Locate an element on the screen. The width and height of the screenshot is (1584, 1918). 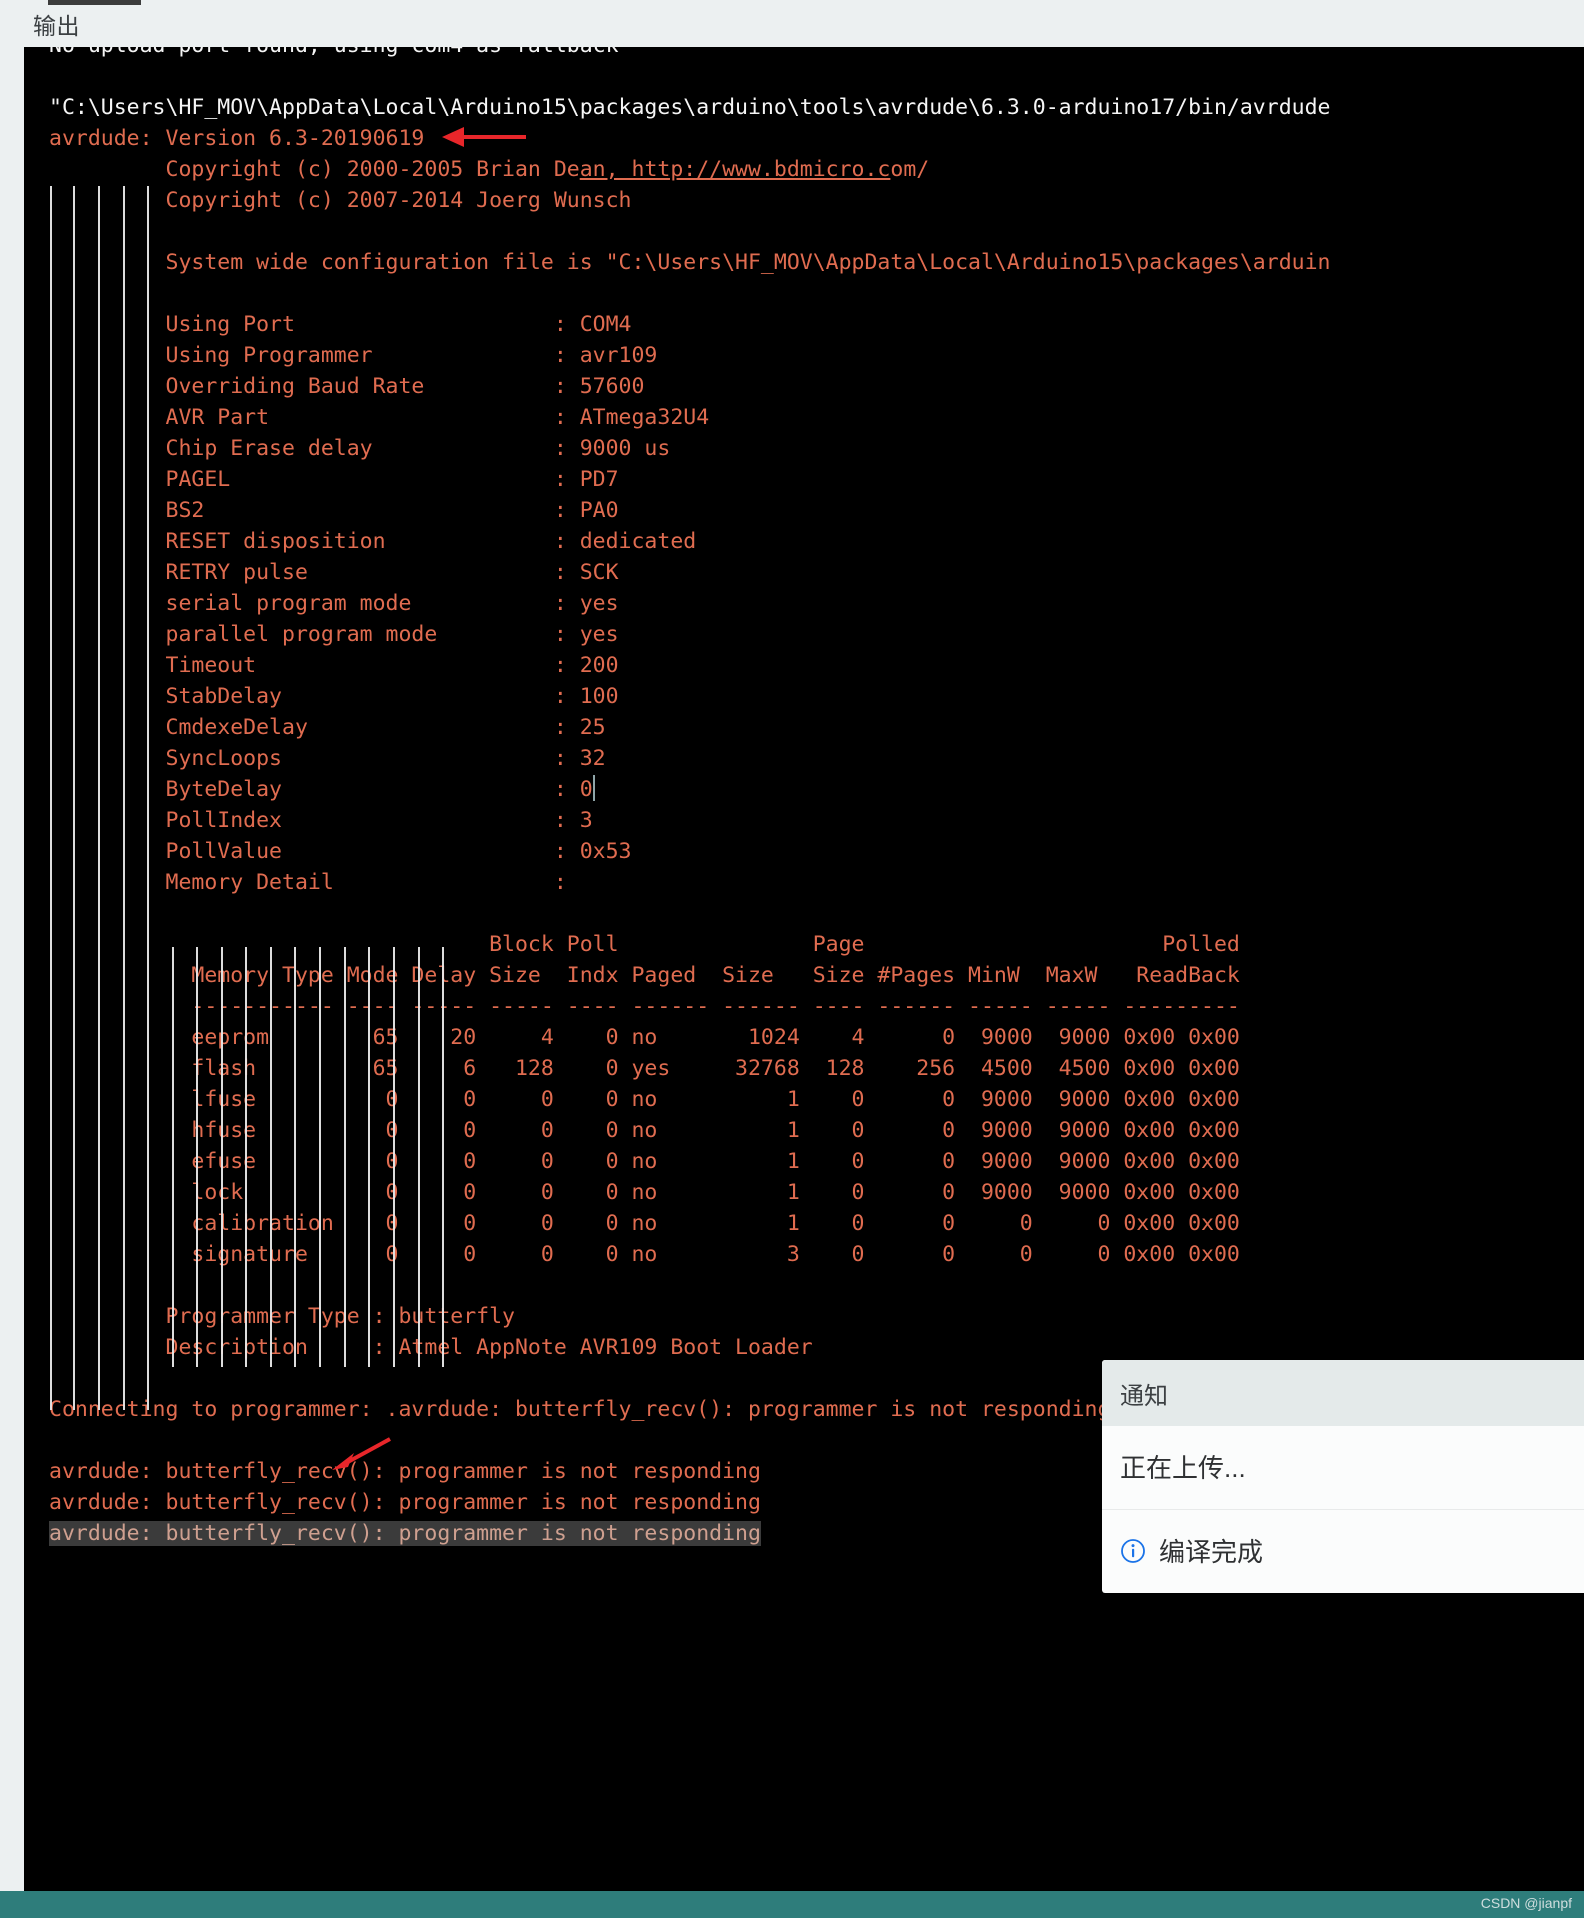
status-bar: CSDN @jianpf is located at coordinates (792, 1904).